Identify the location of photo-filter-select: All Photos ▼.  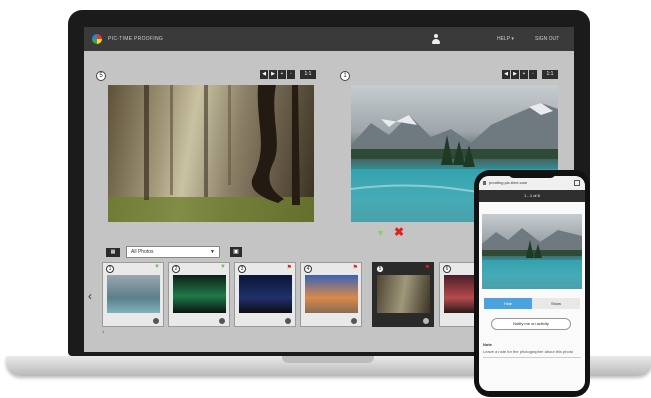
(173, 252).